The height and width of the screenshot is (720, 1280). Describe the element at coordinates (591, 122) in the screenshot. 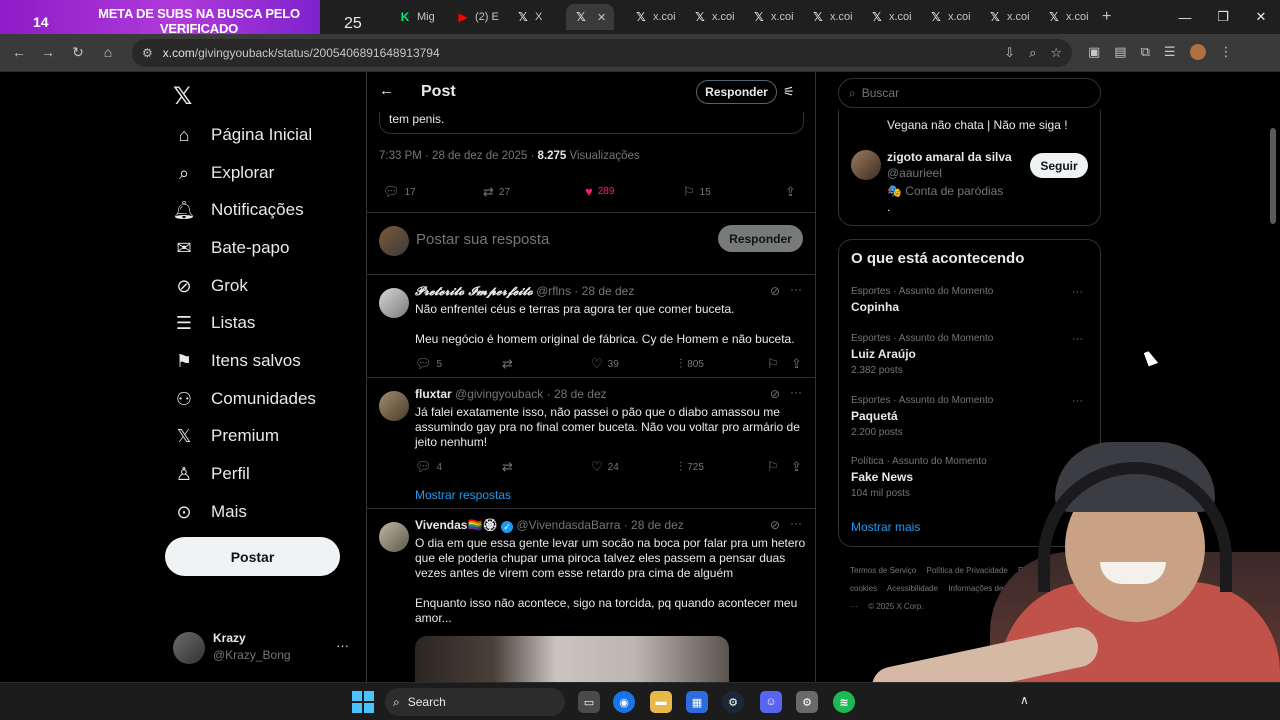

I see `quoted-post-tail: tem penis.` at that location.